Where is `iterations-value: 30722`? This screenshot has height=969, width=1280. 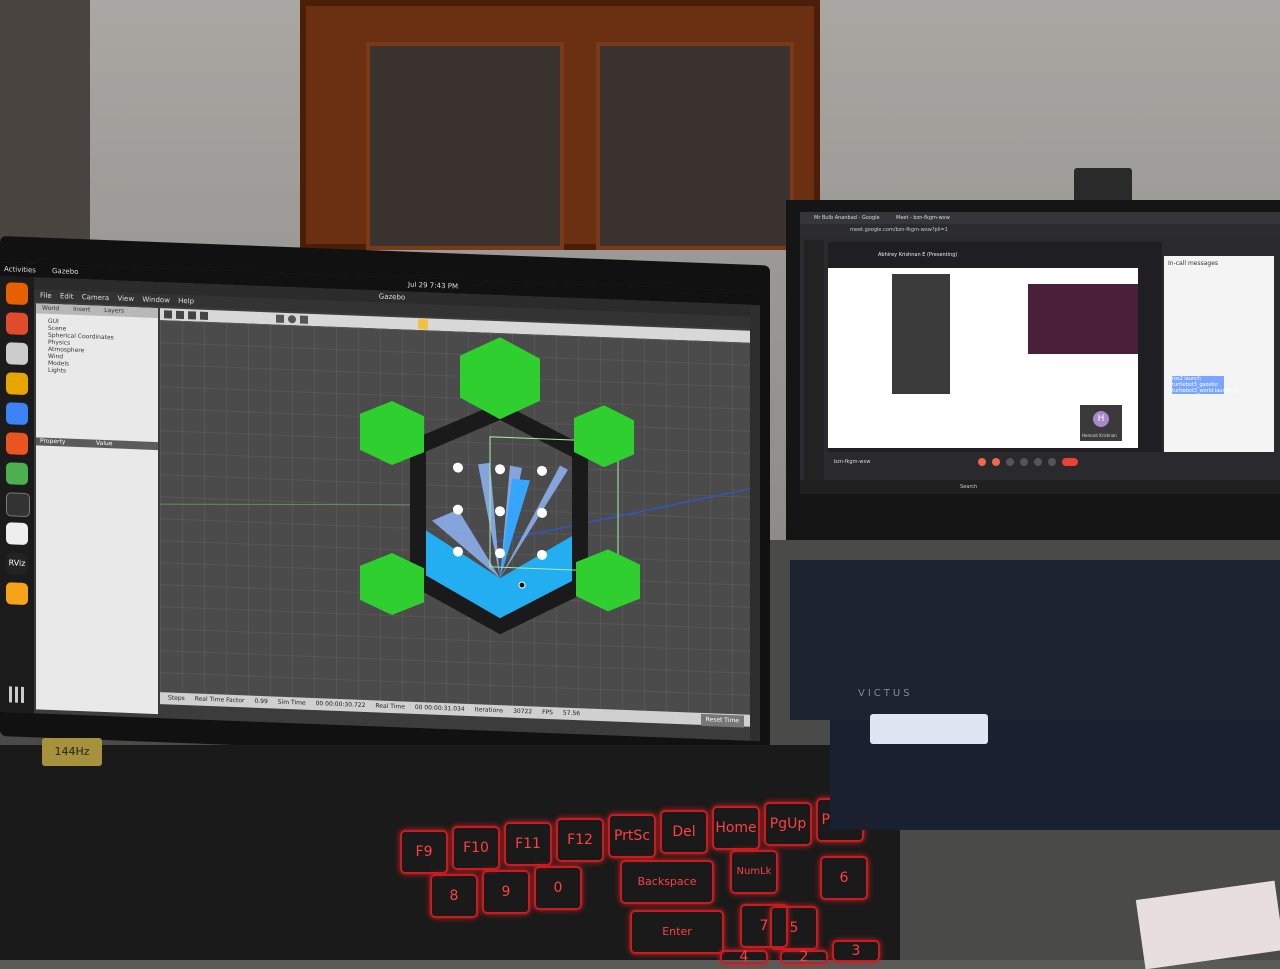 iterations-value: 30722 is located at coordinates (523, 711).